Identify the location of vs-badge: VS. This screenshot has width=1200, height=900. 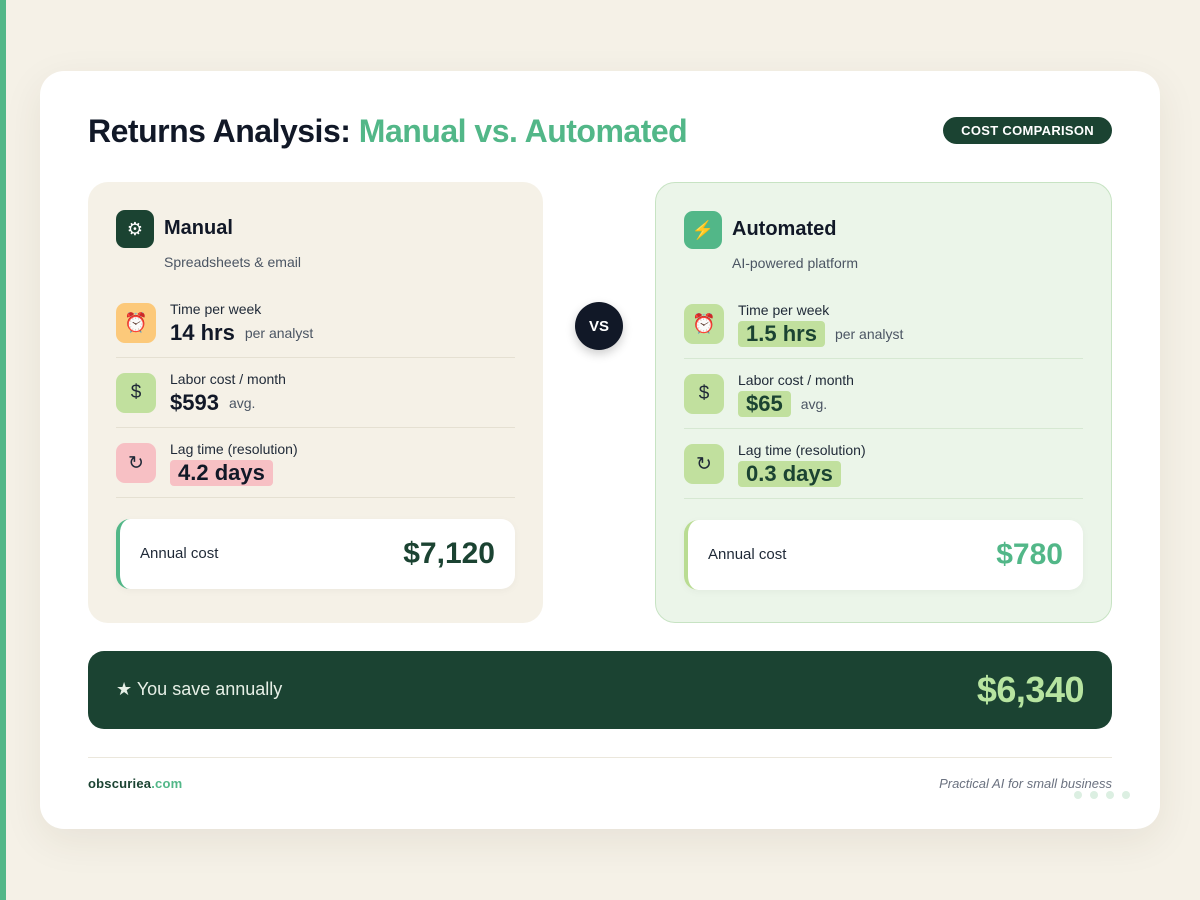
(599, 326).